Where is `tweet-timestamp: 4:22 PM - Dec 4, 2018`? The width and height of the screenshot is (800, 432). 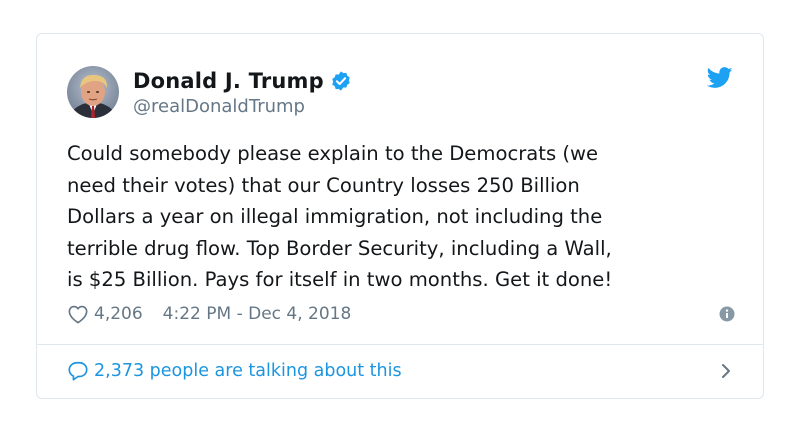
tweet-timestamp: 4:22 PM - Dec 4, 2018 is located at coordinates (257, 314).